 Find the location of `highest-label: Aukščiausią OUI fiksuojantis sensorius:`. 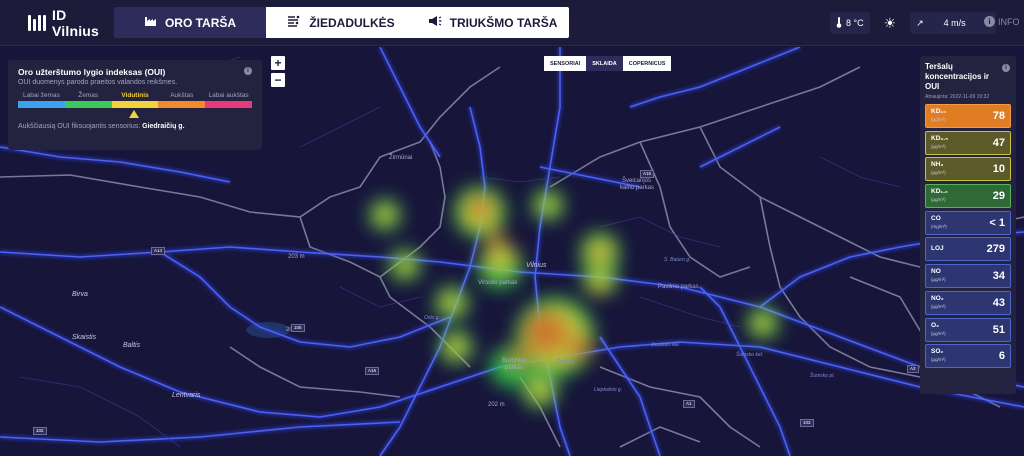

highest-label: Aukščiausią OUI fiksuojantis sensorius: is located at coordinates (79, 126).